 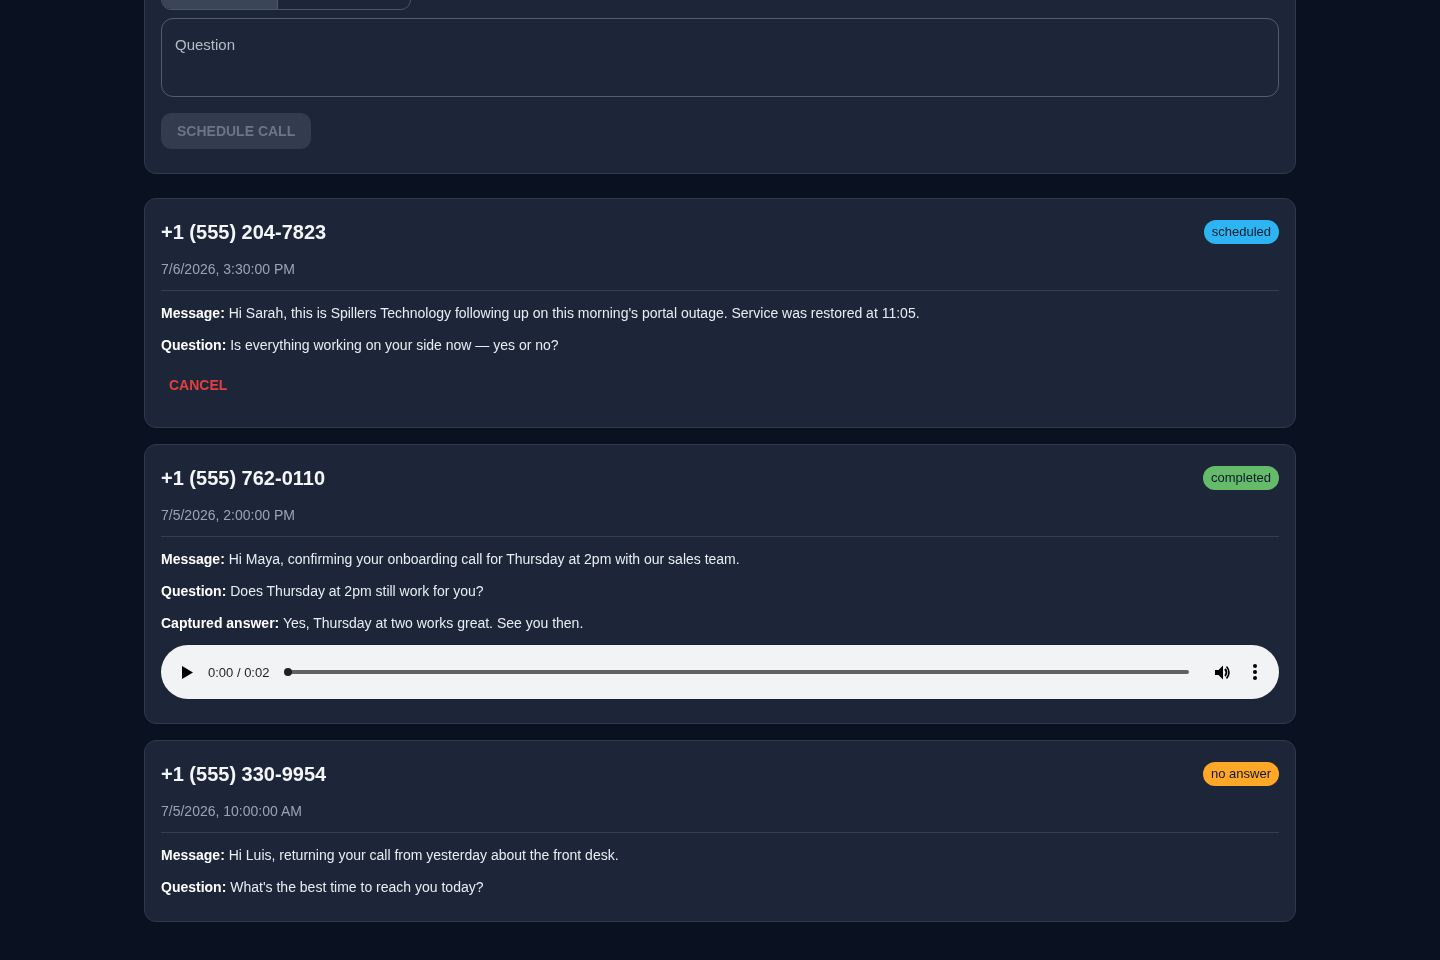 I want to click on phone-number: +1 (555) 762-0110, so click(x=243, y=478).